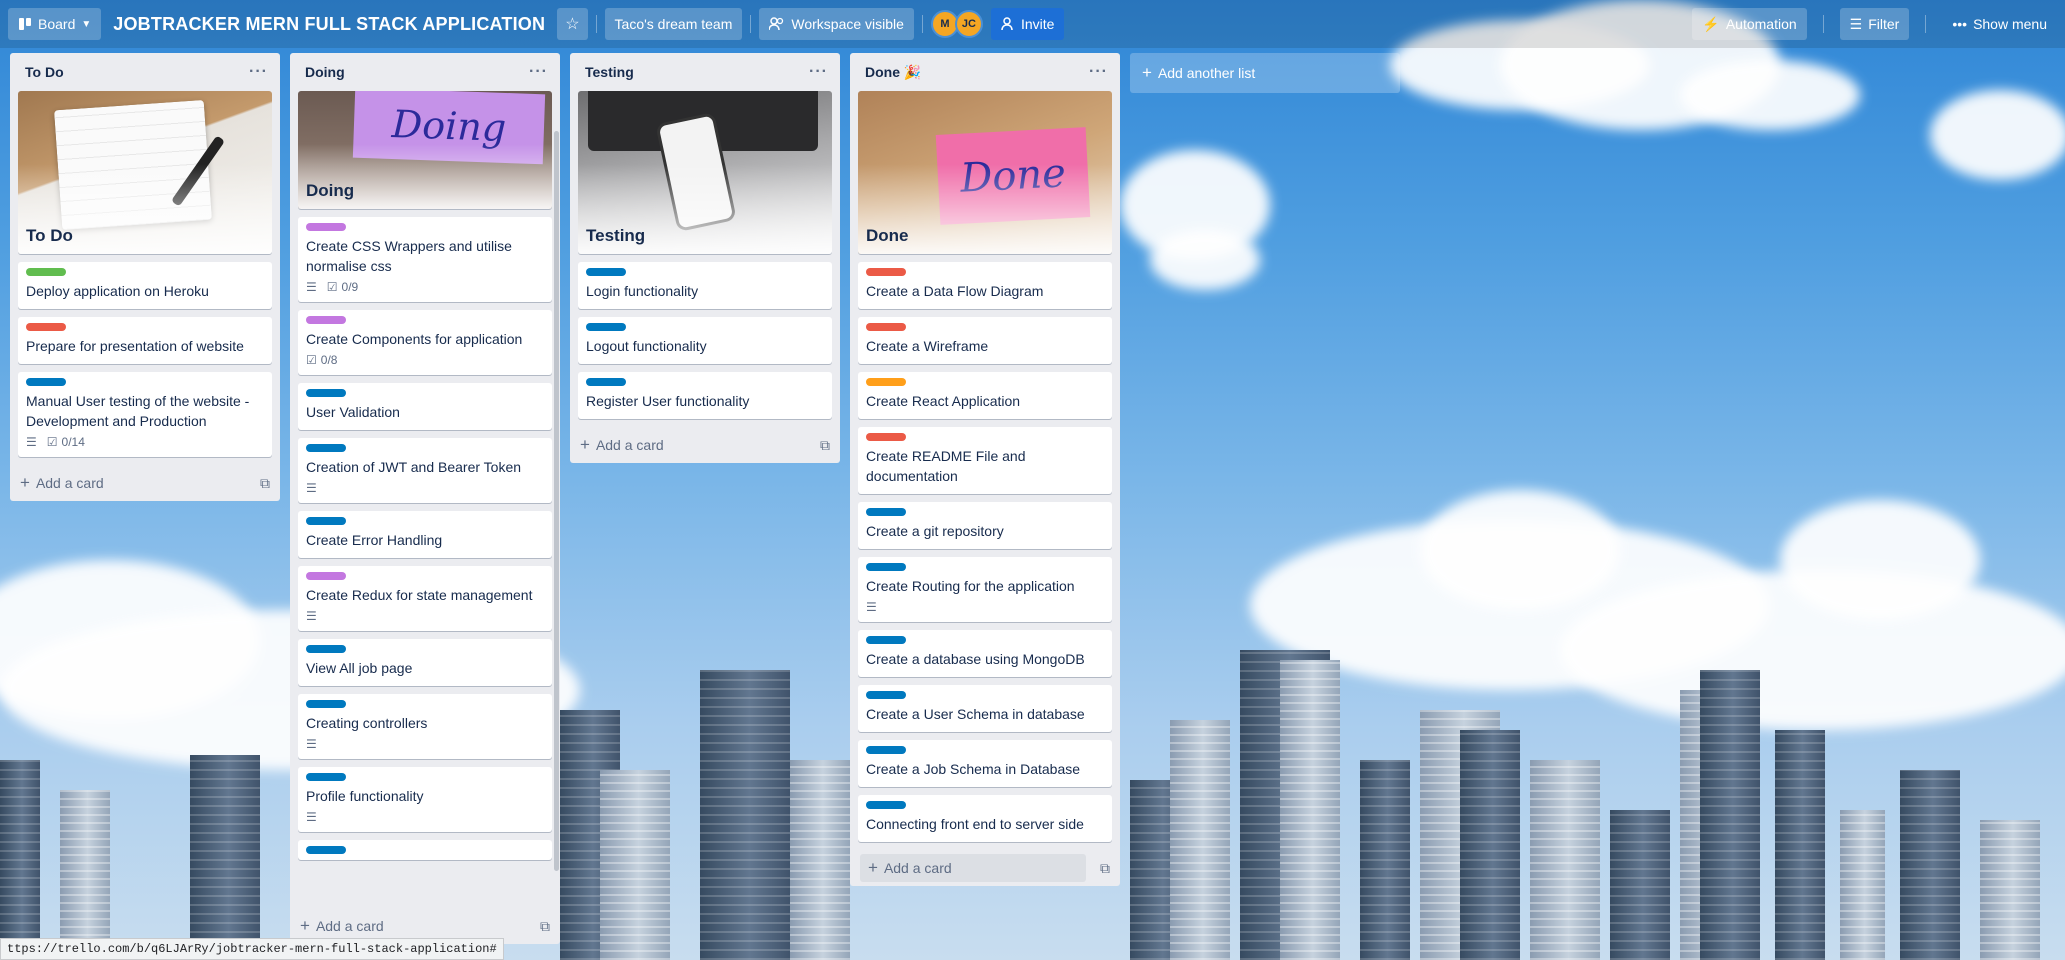 Image resolution: width=2065 pixels, height=960 pixels. What do you see at coordinates (135, 346) in the screenshot?
I see `card-title: Prepare for presentation of website` at bounding box center [135, 346].